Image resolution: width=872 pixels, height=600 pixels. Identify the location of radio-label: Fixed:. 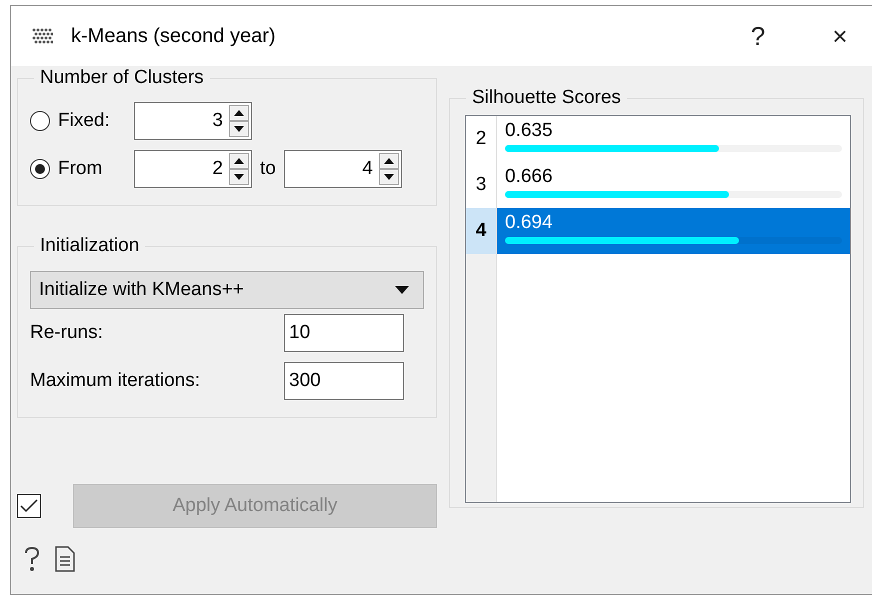
(84, 121).